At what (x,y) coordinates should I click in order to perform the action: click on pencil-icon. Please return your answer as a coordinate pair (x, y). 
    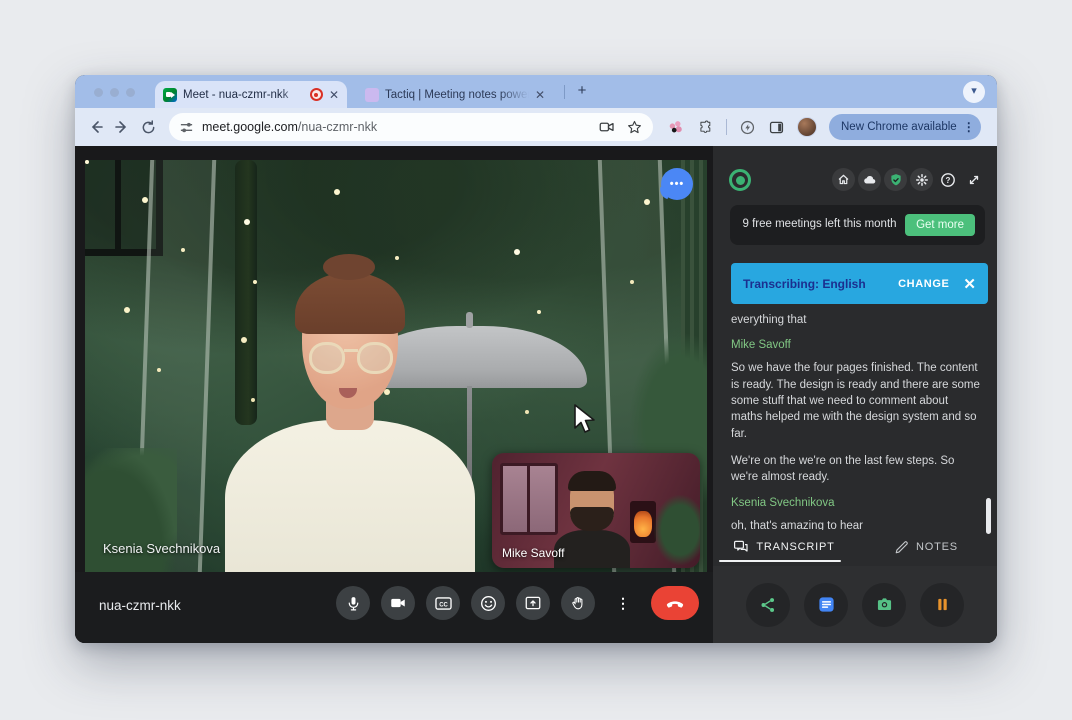
    Looking at the image, I should click on (901, 546).